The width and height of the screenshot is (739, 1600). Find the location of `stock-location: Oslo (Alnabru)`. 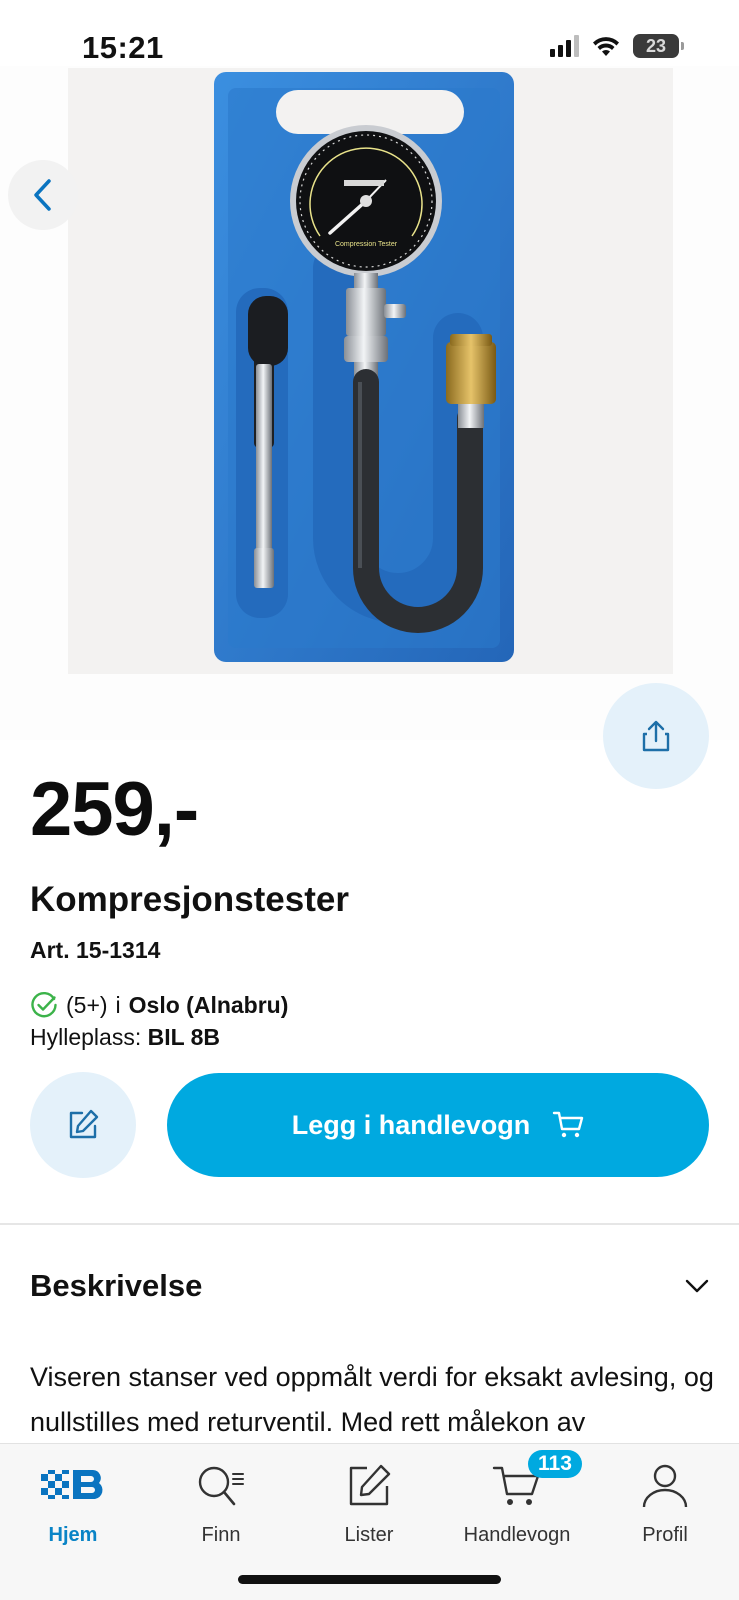

stock-location: Oslo (Alnabru) is located at coordinates (209, 1005).